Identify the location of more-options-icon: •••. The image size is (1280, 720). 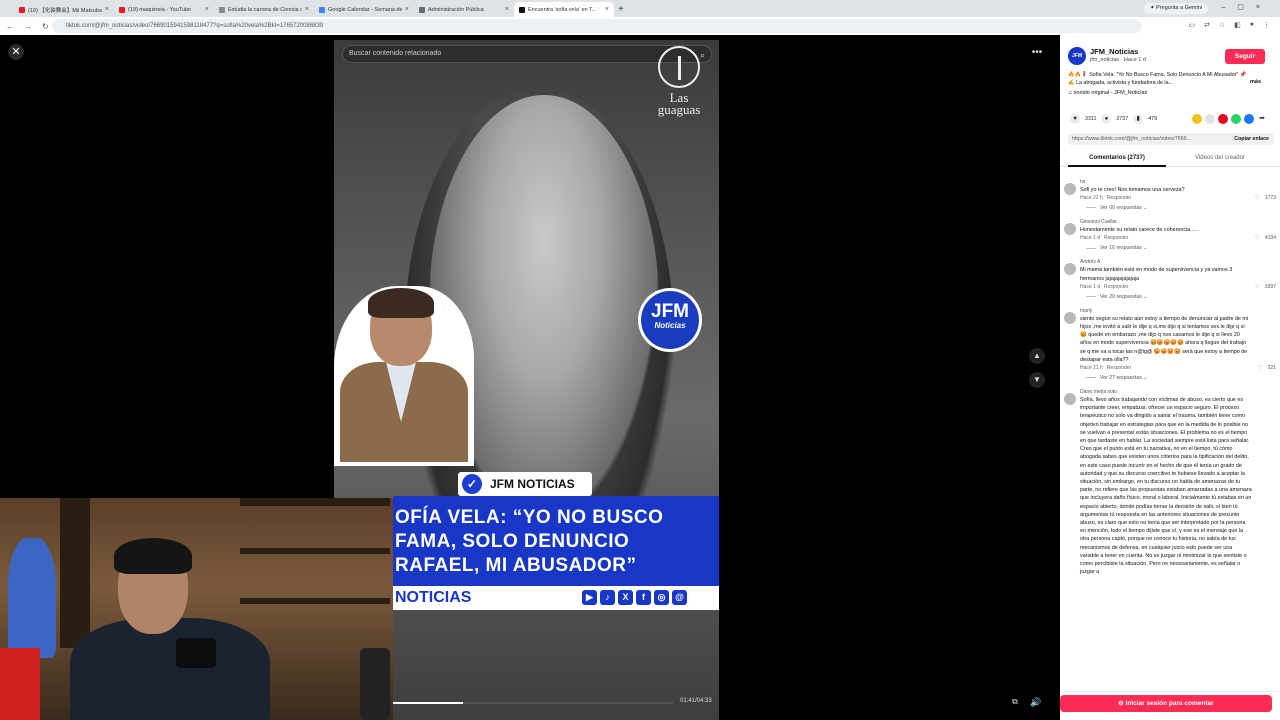
(1037, 53).